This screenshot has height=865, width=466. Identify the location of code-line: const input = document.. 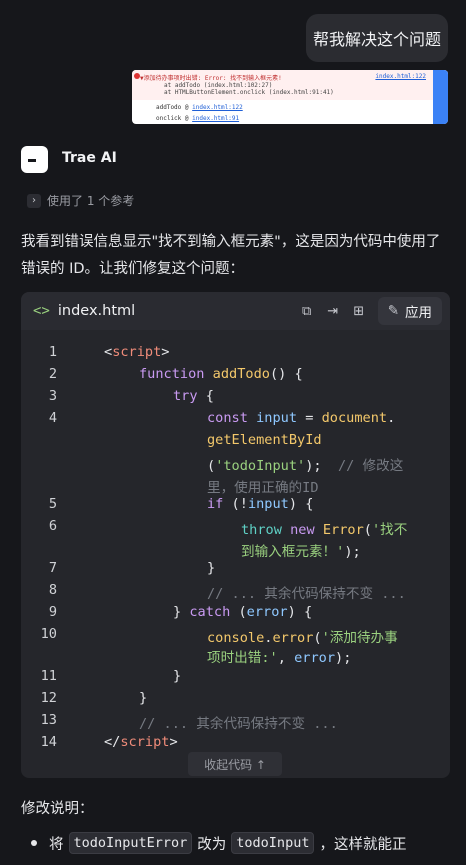
(301, 418).